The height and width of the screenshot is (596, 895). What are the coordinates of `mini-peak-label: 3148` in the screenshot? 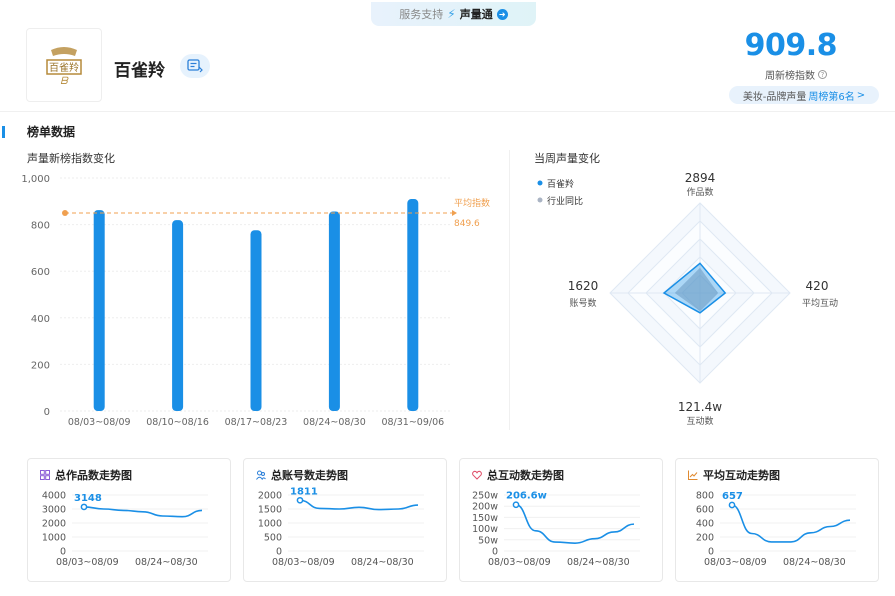 It's located at (88, 498).